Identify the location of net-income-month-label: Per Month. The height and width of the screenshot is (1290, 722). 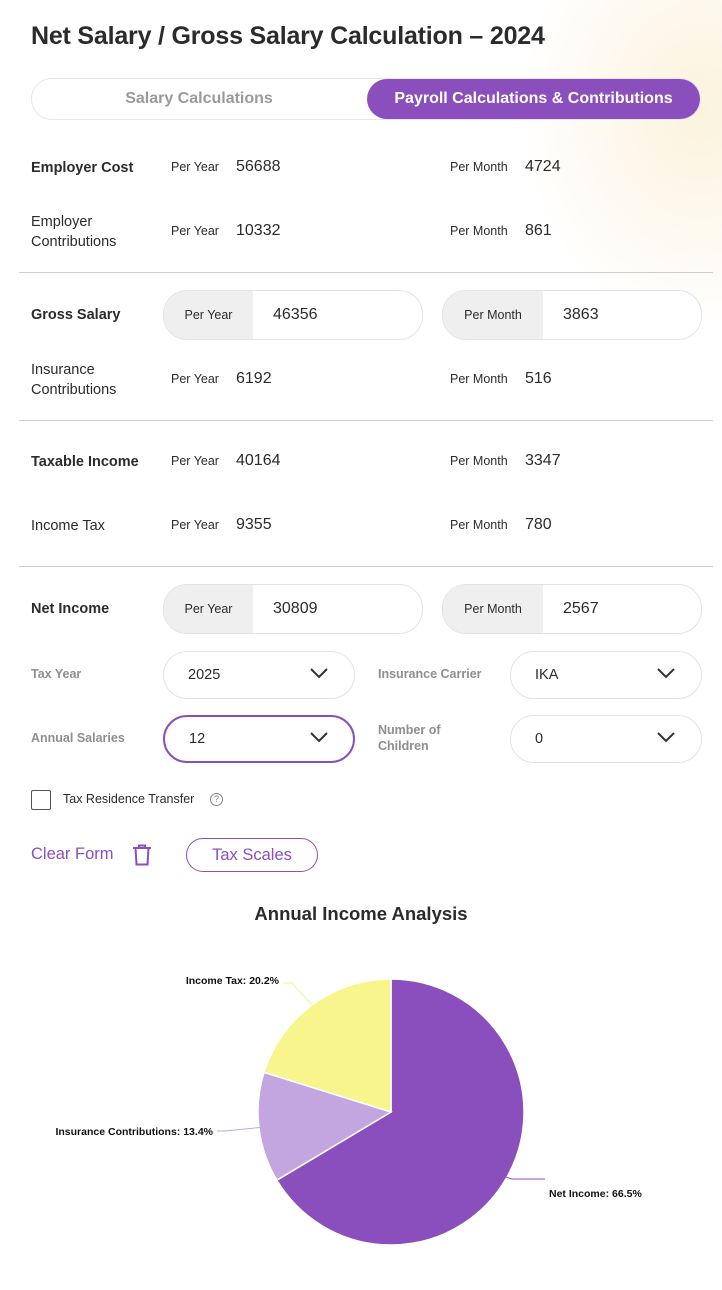
(493, 609).